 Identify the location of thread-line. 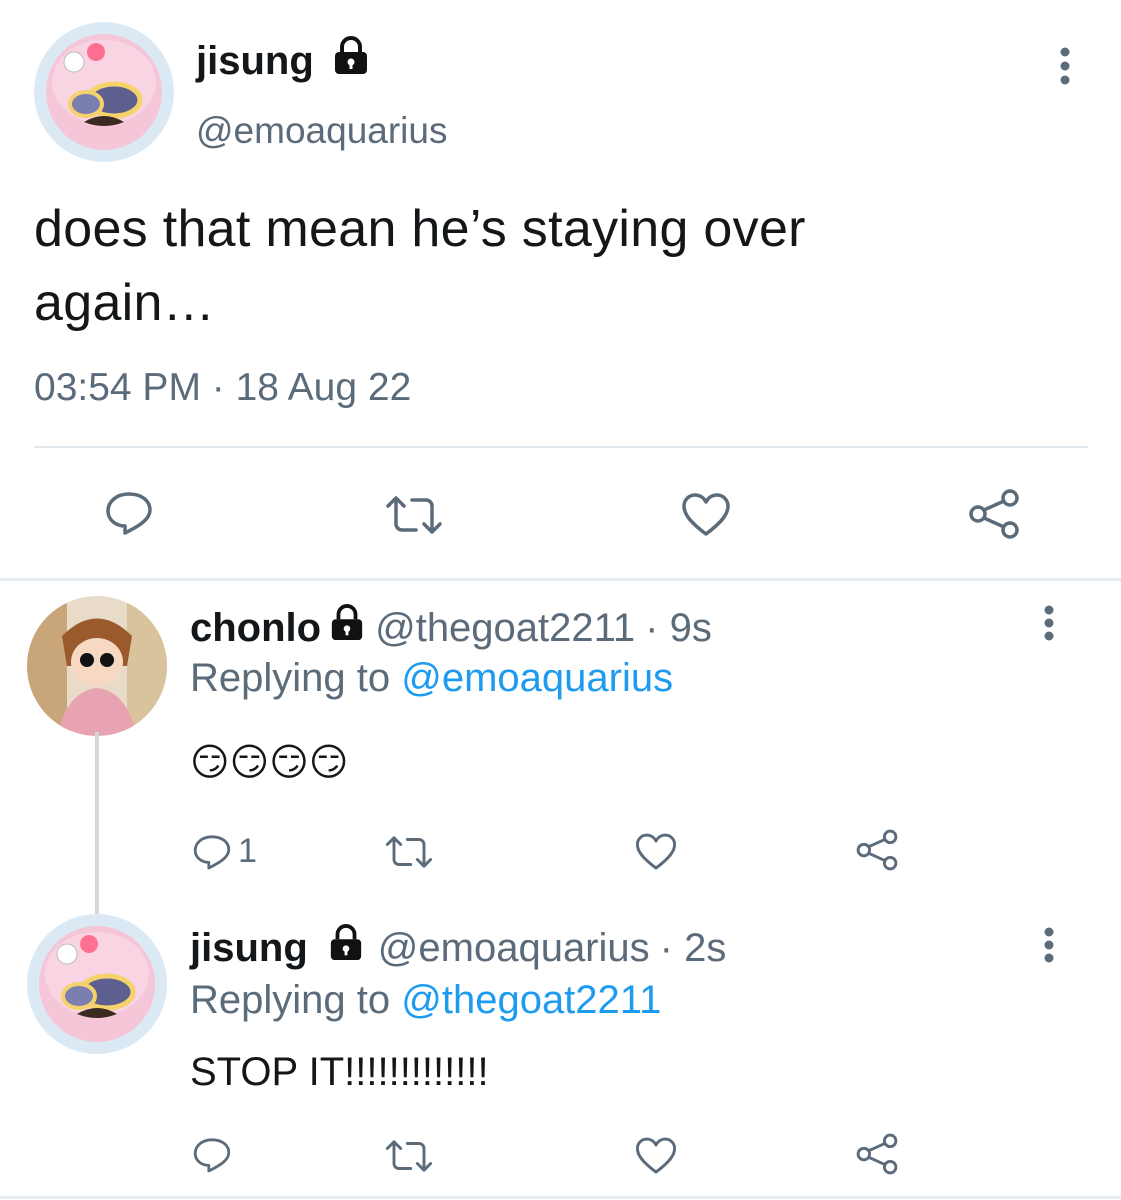
(97, 823).